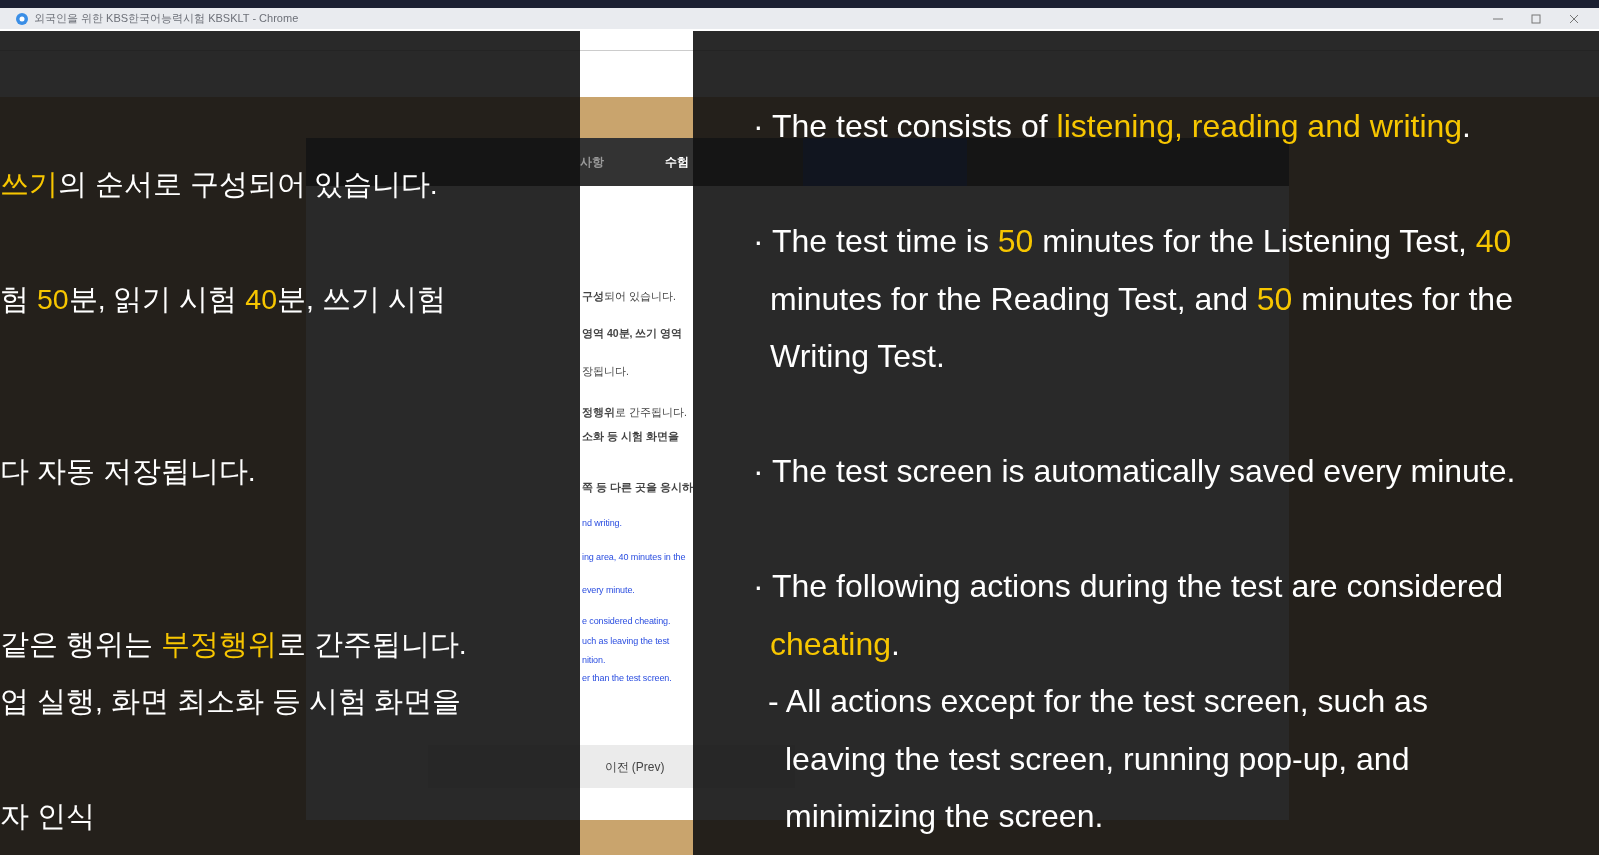 Image resolution: width=1599 pixels, height=855 pixels. Describe the element at coordinates (233, 644) in the screenshot. I see `subtitle-line: 같은 행위는 부정행위 로 간주됩니다.` at that location.